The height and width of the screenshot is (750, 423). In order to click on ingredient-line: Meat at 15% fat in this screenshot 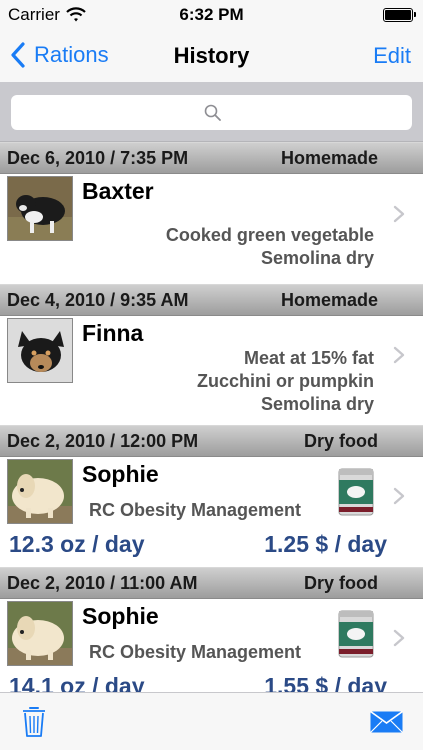, I will do `click(308, 358)`.